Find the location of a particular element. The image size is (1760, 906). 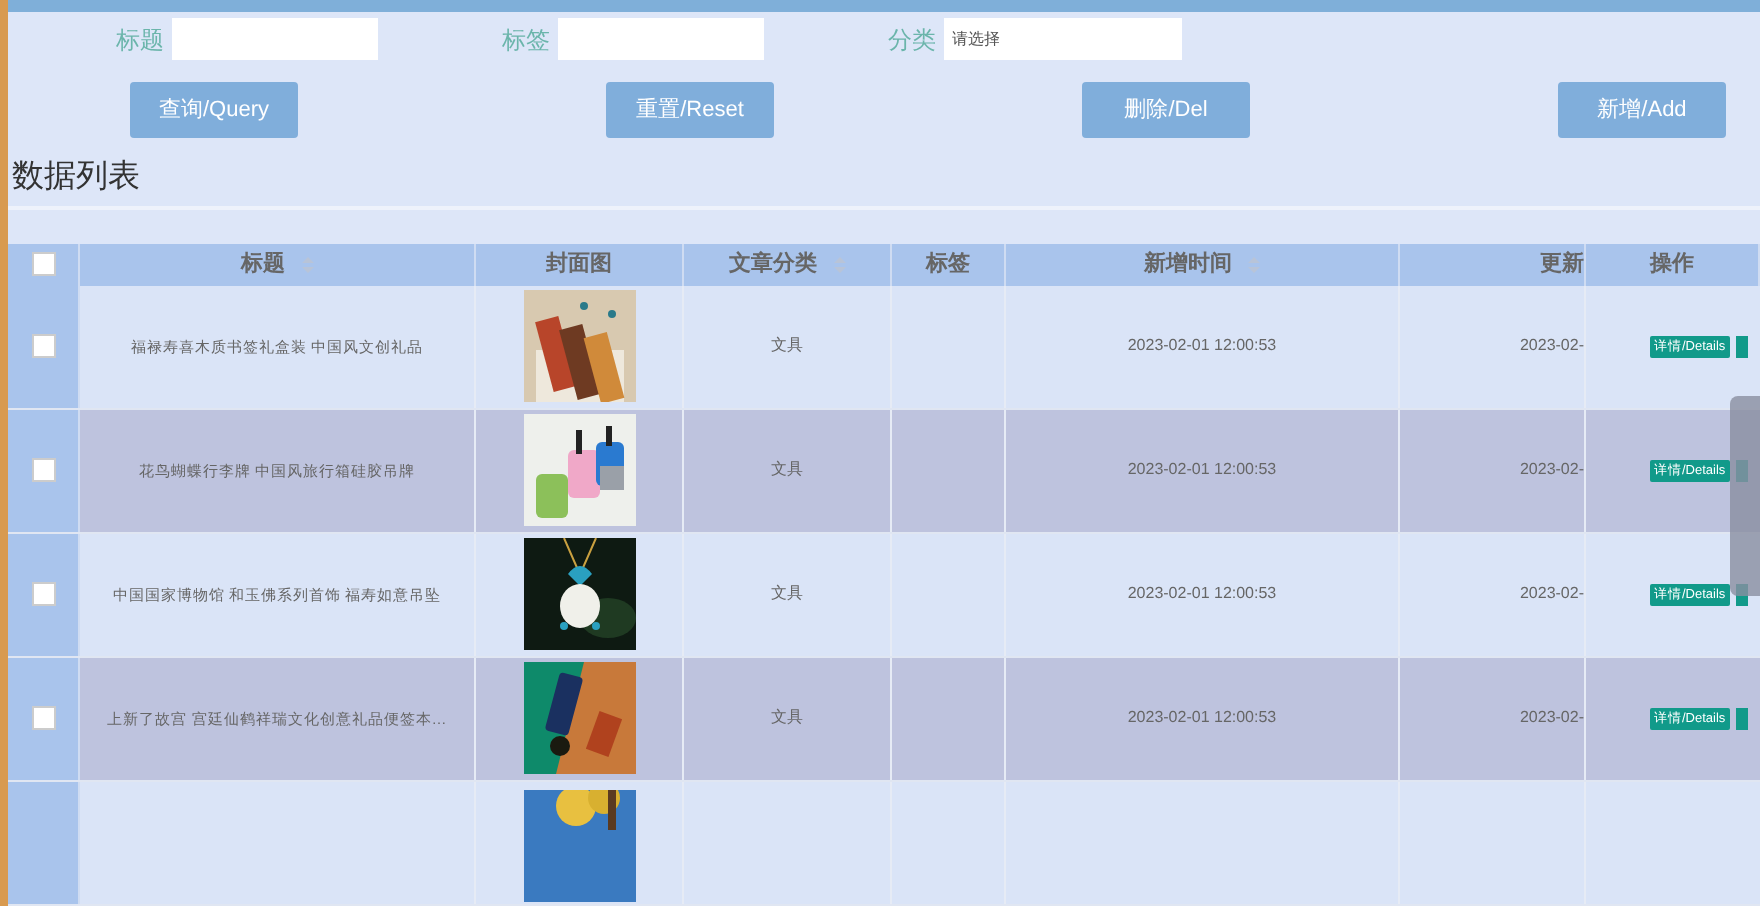

action-button: 删除/Del is located at coordinates (1166, 110).